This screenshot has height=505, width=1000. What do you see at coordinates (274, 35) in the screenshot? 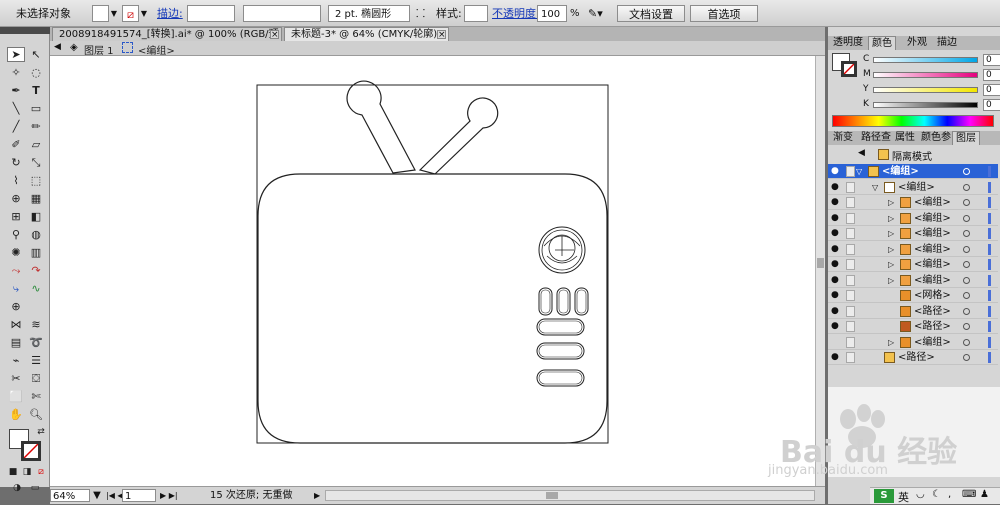
I see `close-icon: ×` at bounding box center [274, 35].